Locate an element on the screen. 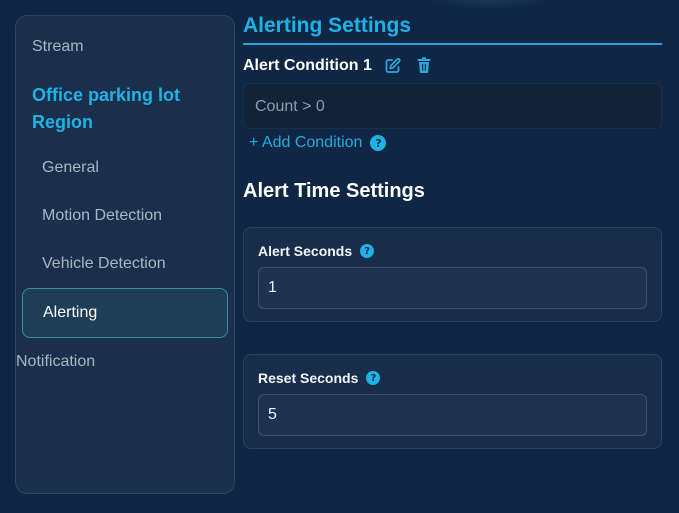 The width and height of the screenshot is (679, 513). trash-icon is located at coordinates (424, 65).